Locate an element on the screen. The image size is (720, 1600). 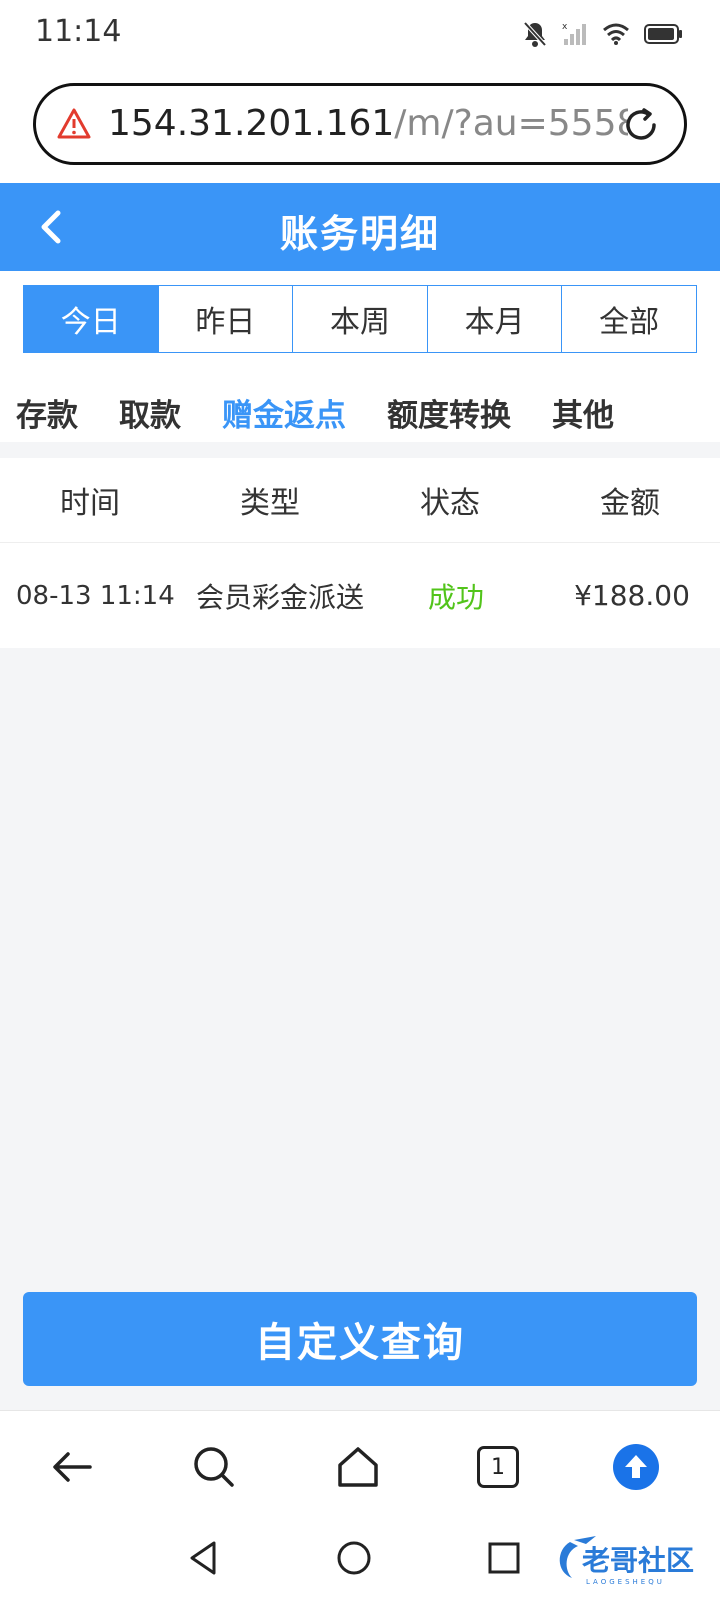
nav-back-icon is located at coordinates (204, 1558).